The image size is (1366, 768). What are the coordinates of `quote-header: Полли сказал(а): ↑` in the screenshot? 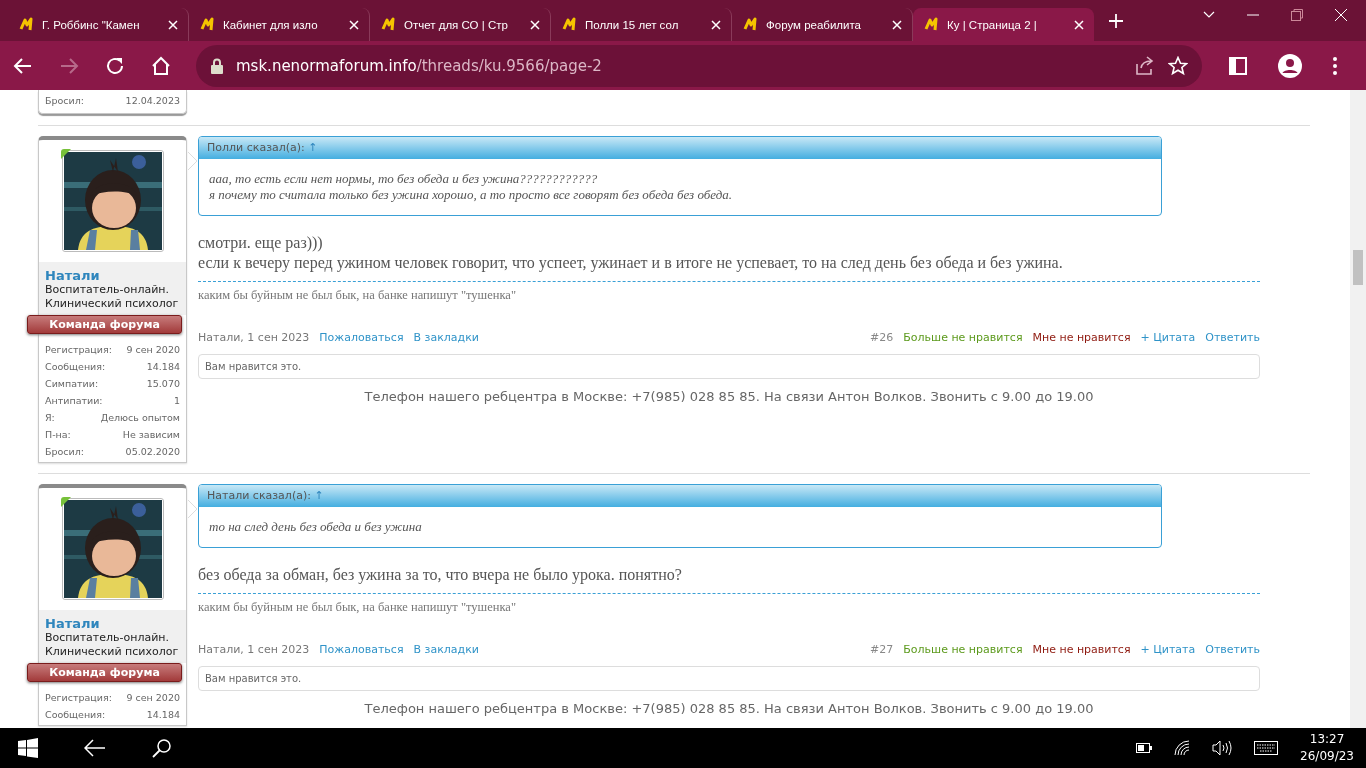 It's located at (680, 148).